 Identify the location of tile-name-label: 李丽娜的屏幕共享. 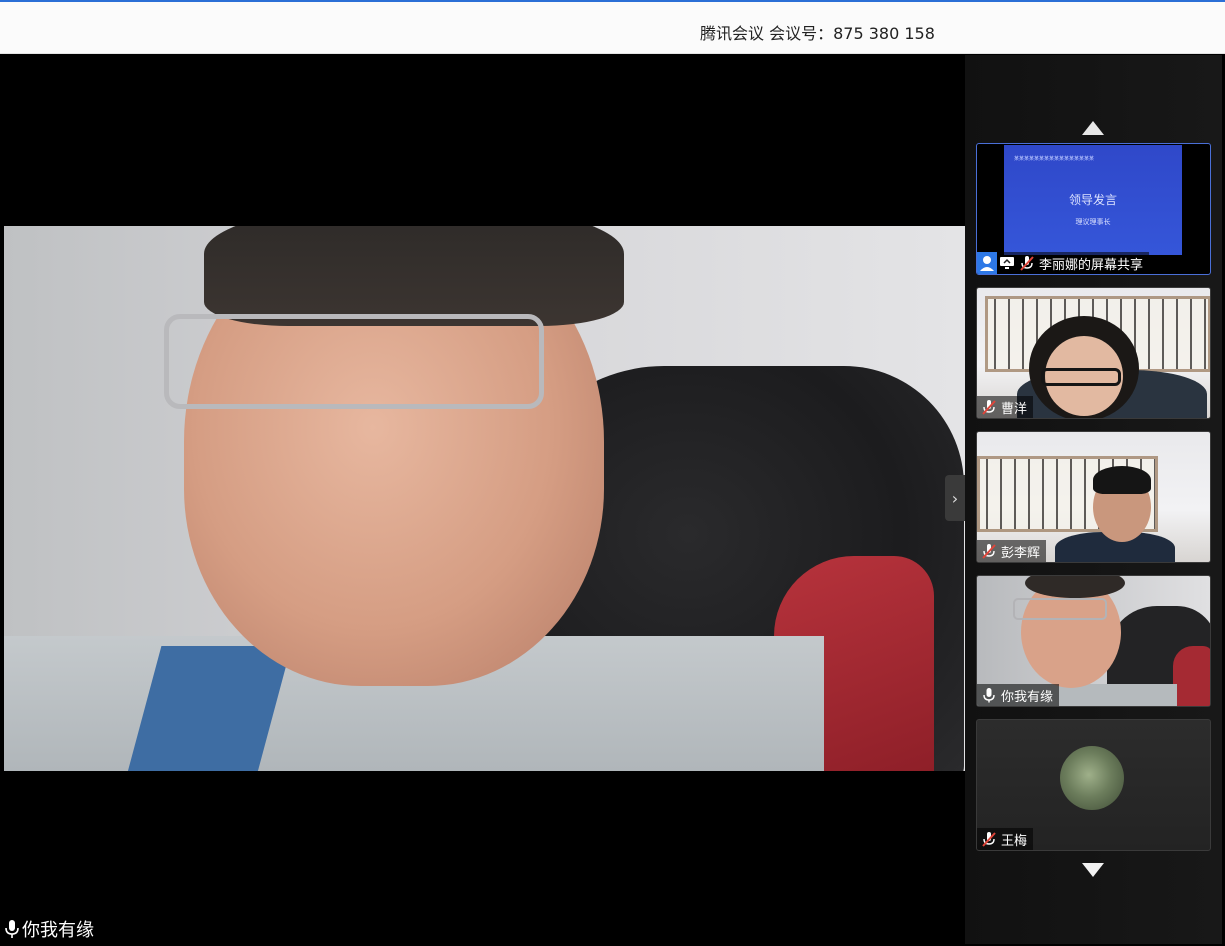
(1063, 263).